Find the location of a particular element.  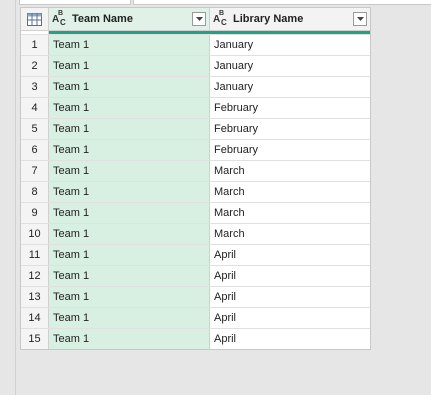

table-row: 1 Team 1 January is located at coordinates (195, 44).